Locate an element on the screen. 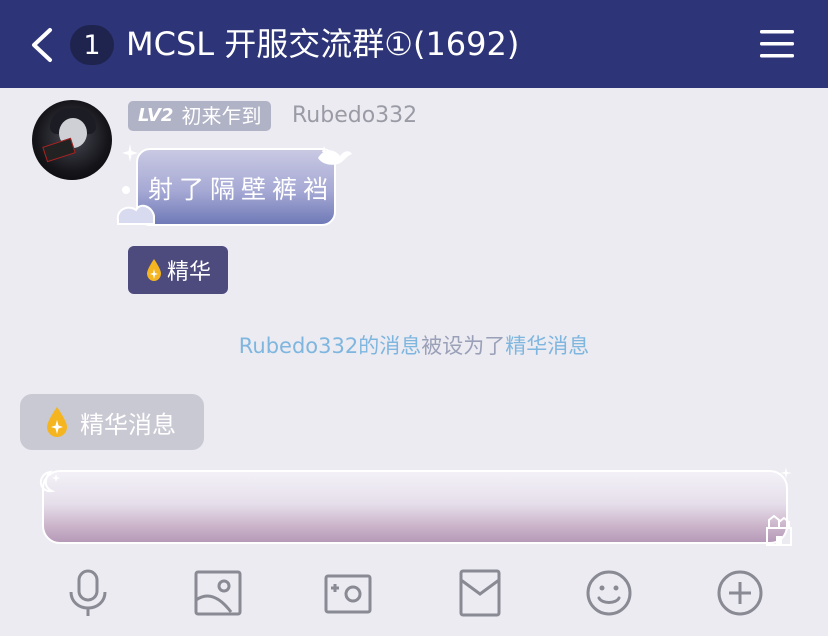 The width and height of the screenshot is (828, 636). featured-messages-label: 精华消息 is located at coordinates (128, 424).